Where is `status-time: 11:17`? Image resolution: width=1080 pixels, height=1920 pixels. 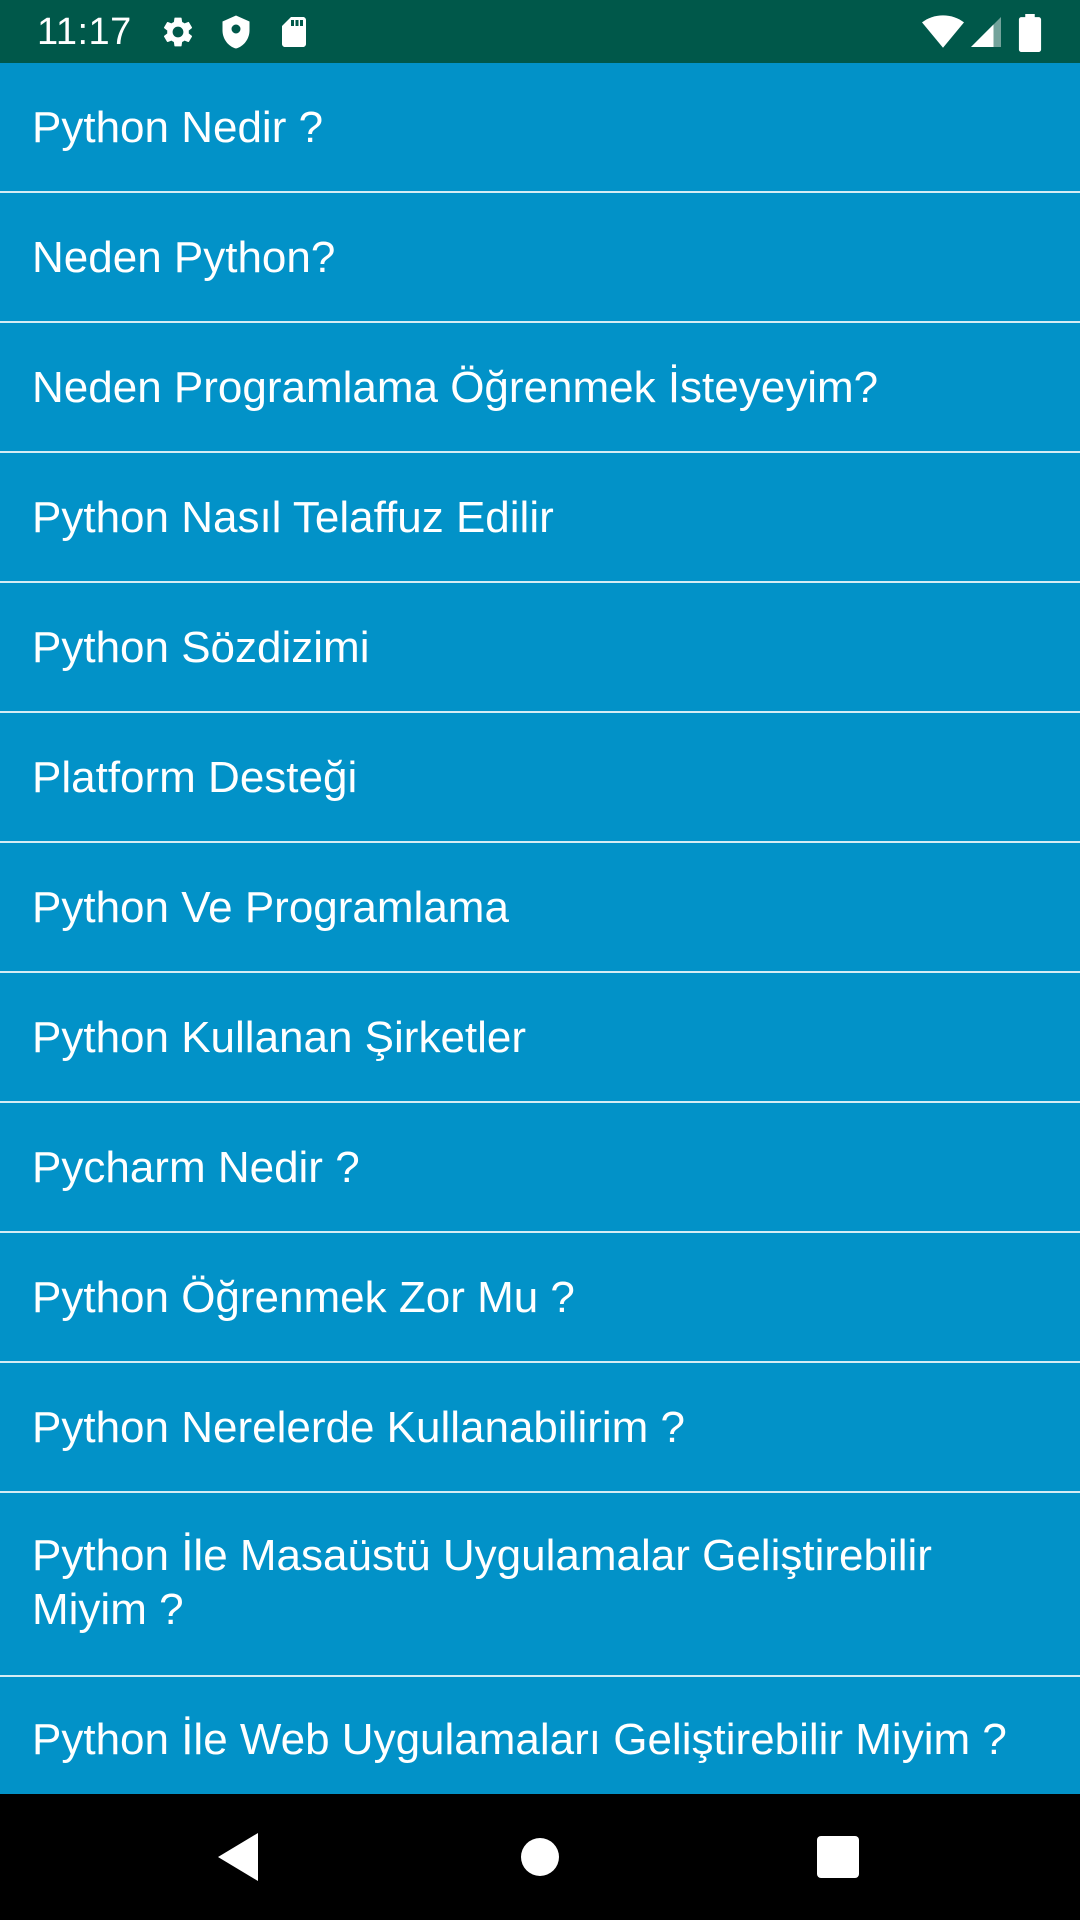 status-time: 11:17 is located at coordinates (84, 32).